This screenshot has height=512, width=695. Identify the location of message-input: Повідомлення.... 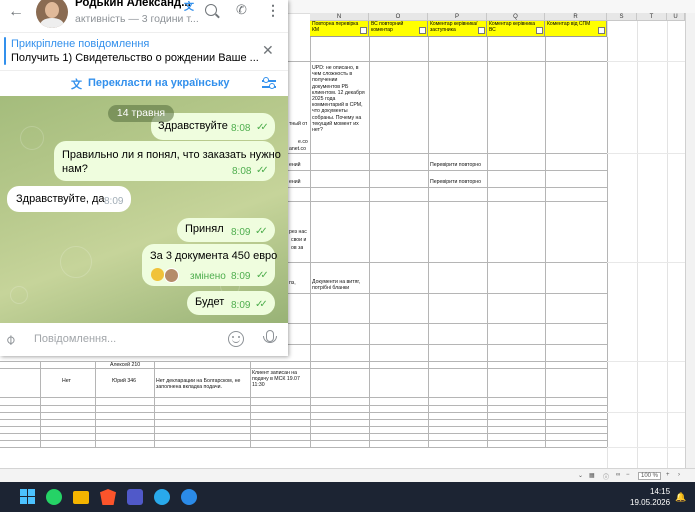
(75, 339).